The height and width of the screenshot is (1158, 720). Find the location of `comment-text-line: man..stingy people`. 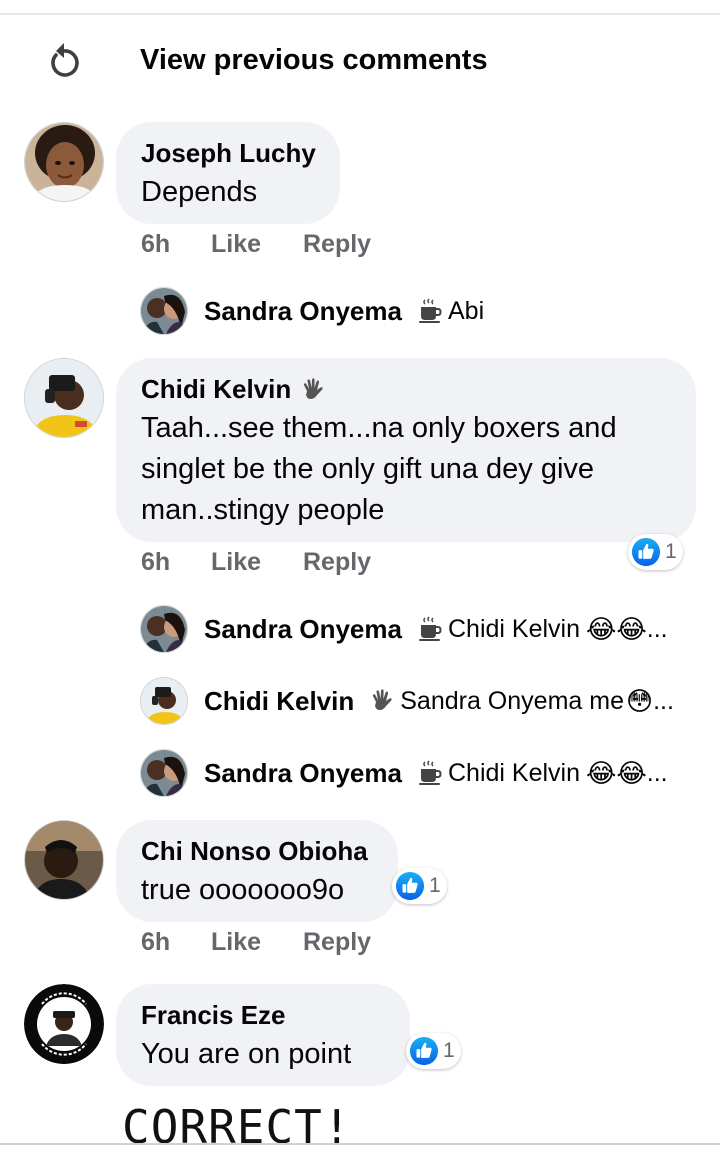

comment-text-line: man..stingy people is located at coordinates (263, 510).